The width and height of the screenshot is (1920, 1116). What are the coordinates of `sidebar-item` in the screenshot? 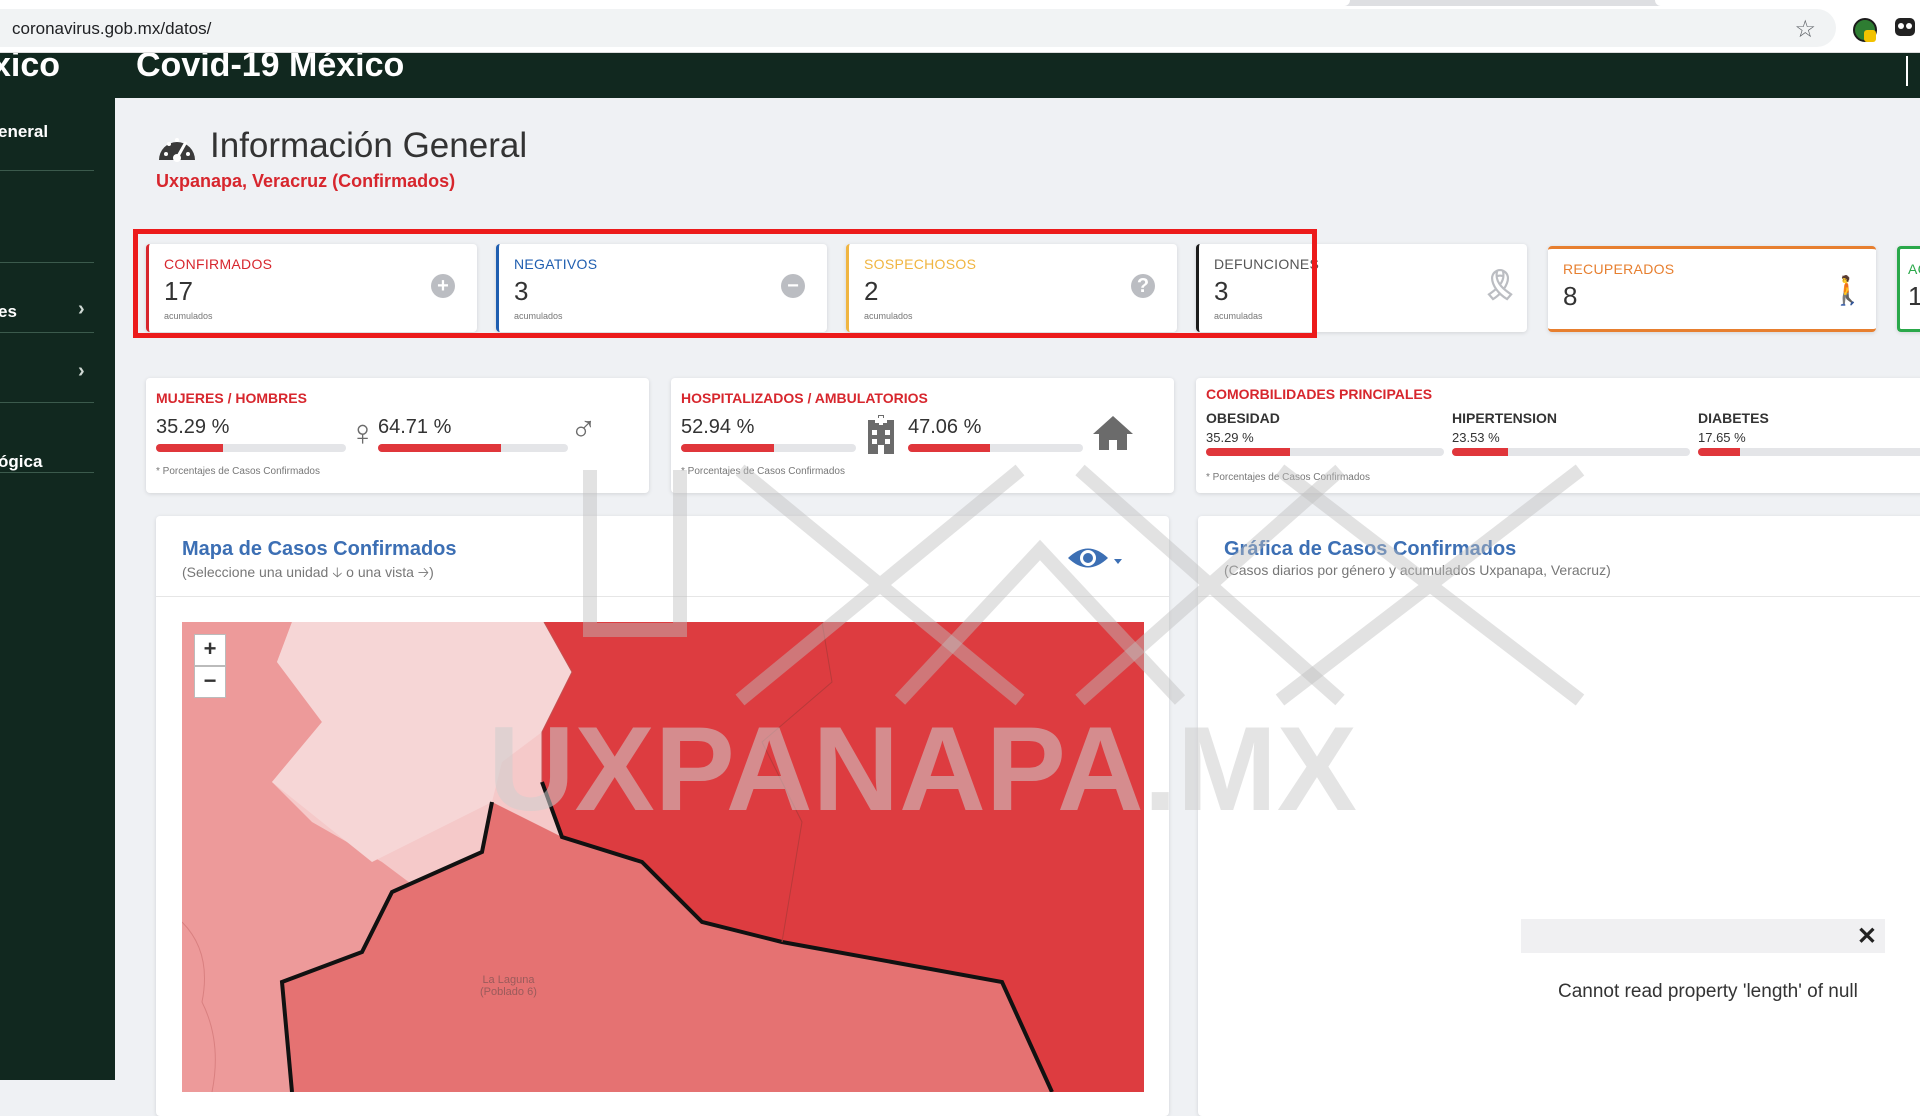 It's located at (47, 216).